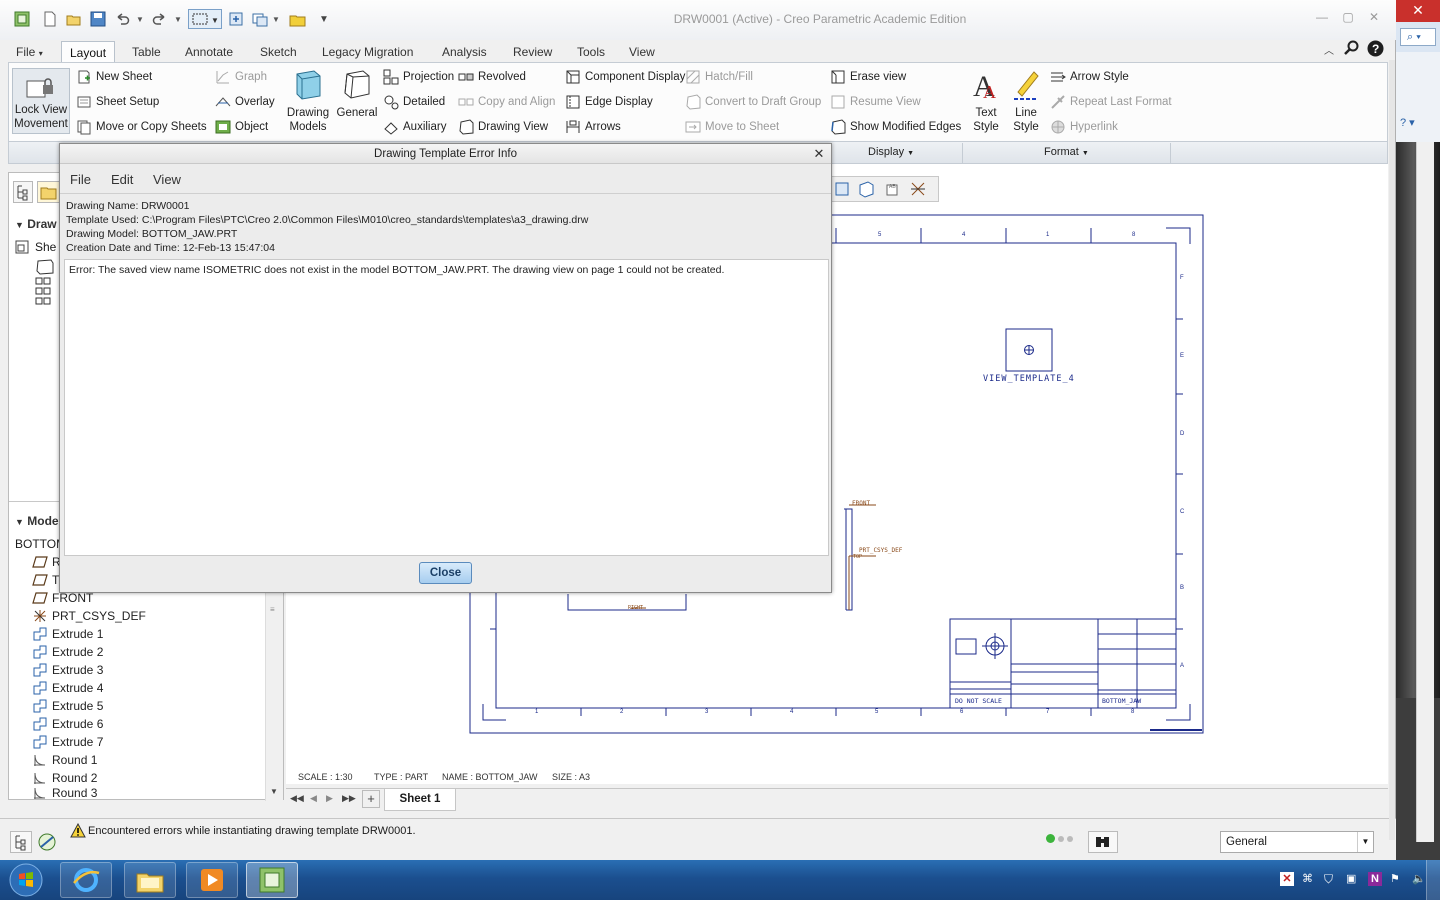  Describe the element at coordinates (278, 52) in the screenshot. I see `tab-sketch: Sketch` at that location.